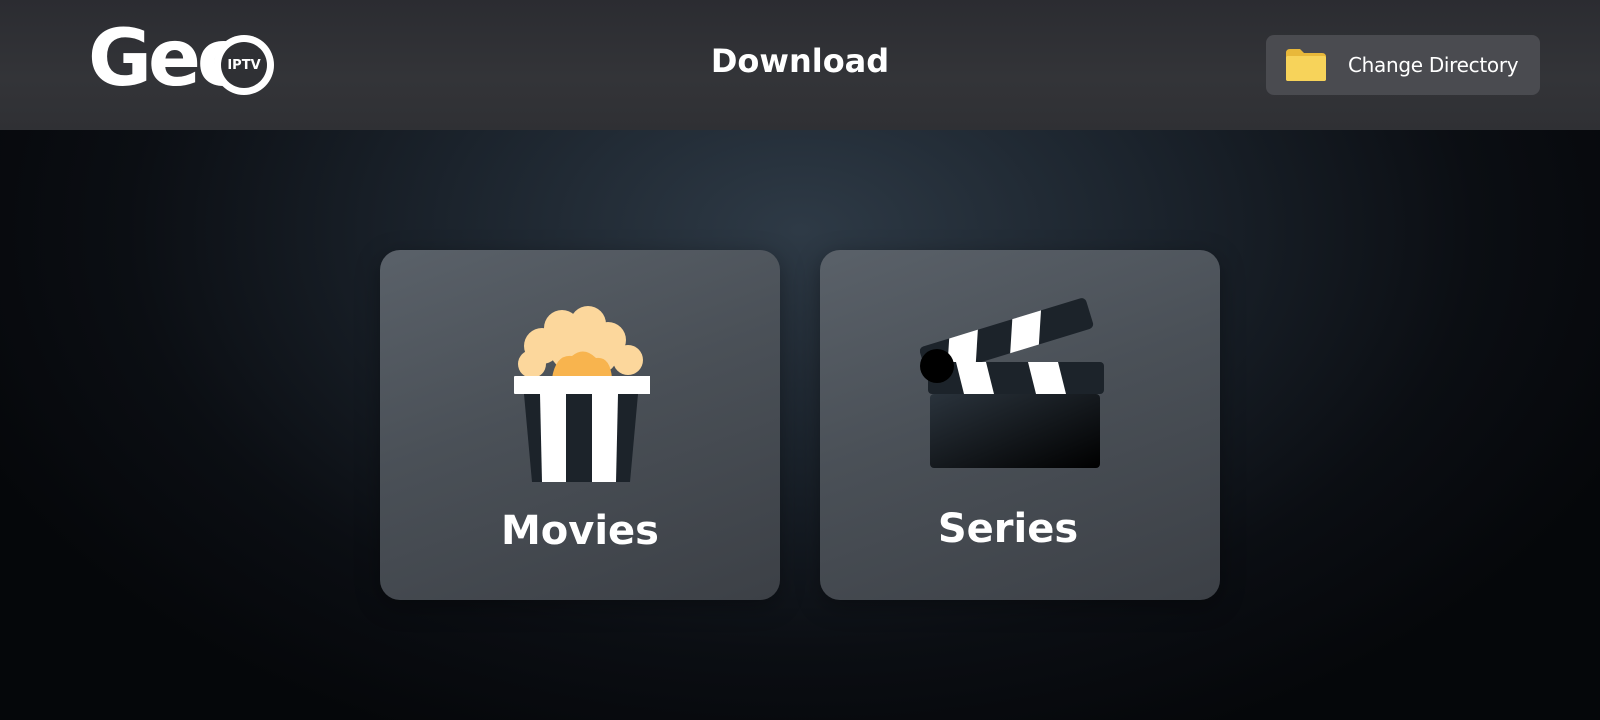 The width and height of the screenshot is (1600, 720). I want to click on popcorn-icon, so click(582, 394).